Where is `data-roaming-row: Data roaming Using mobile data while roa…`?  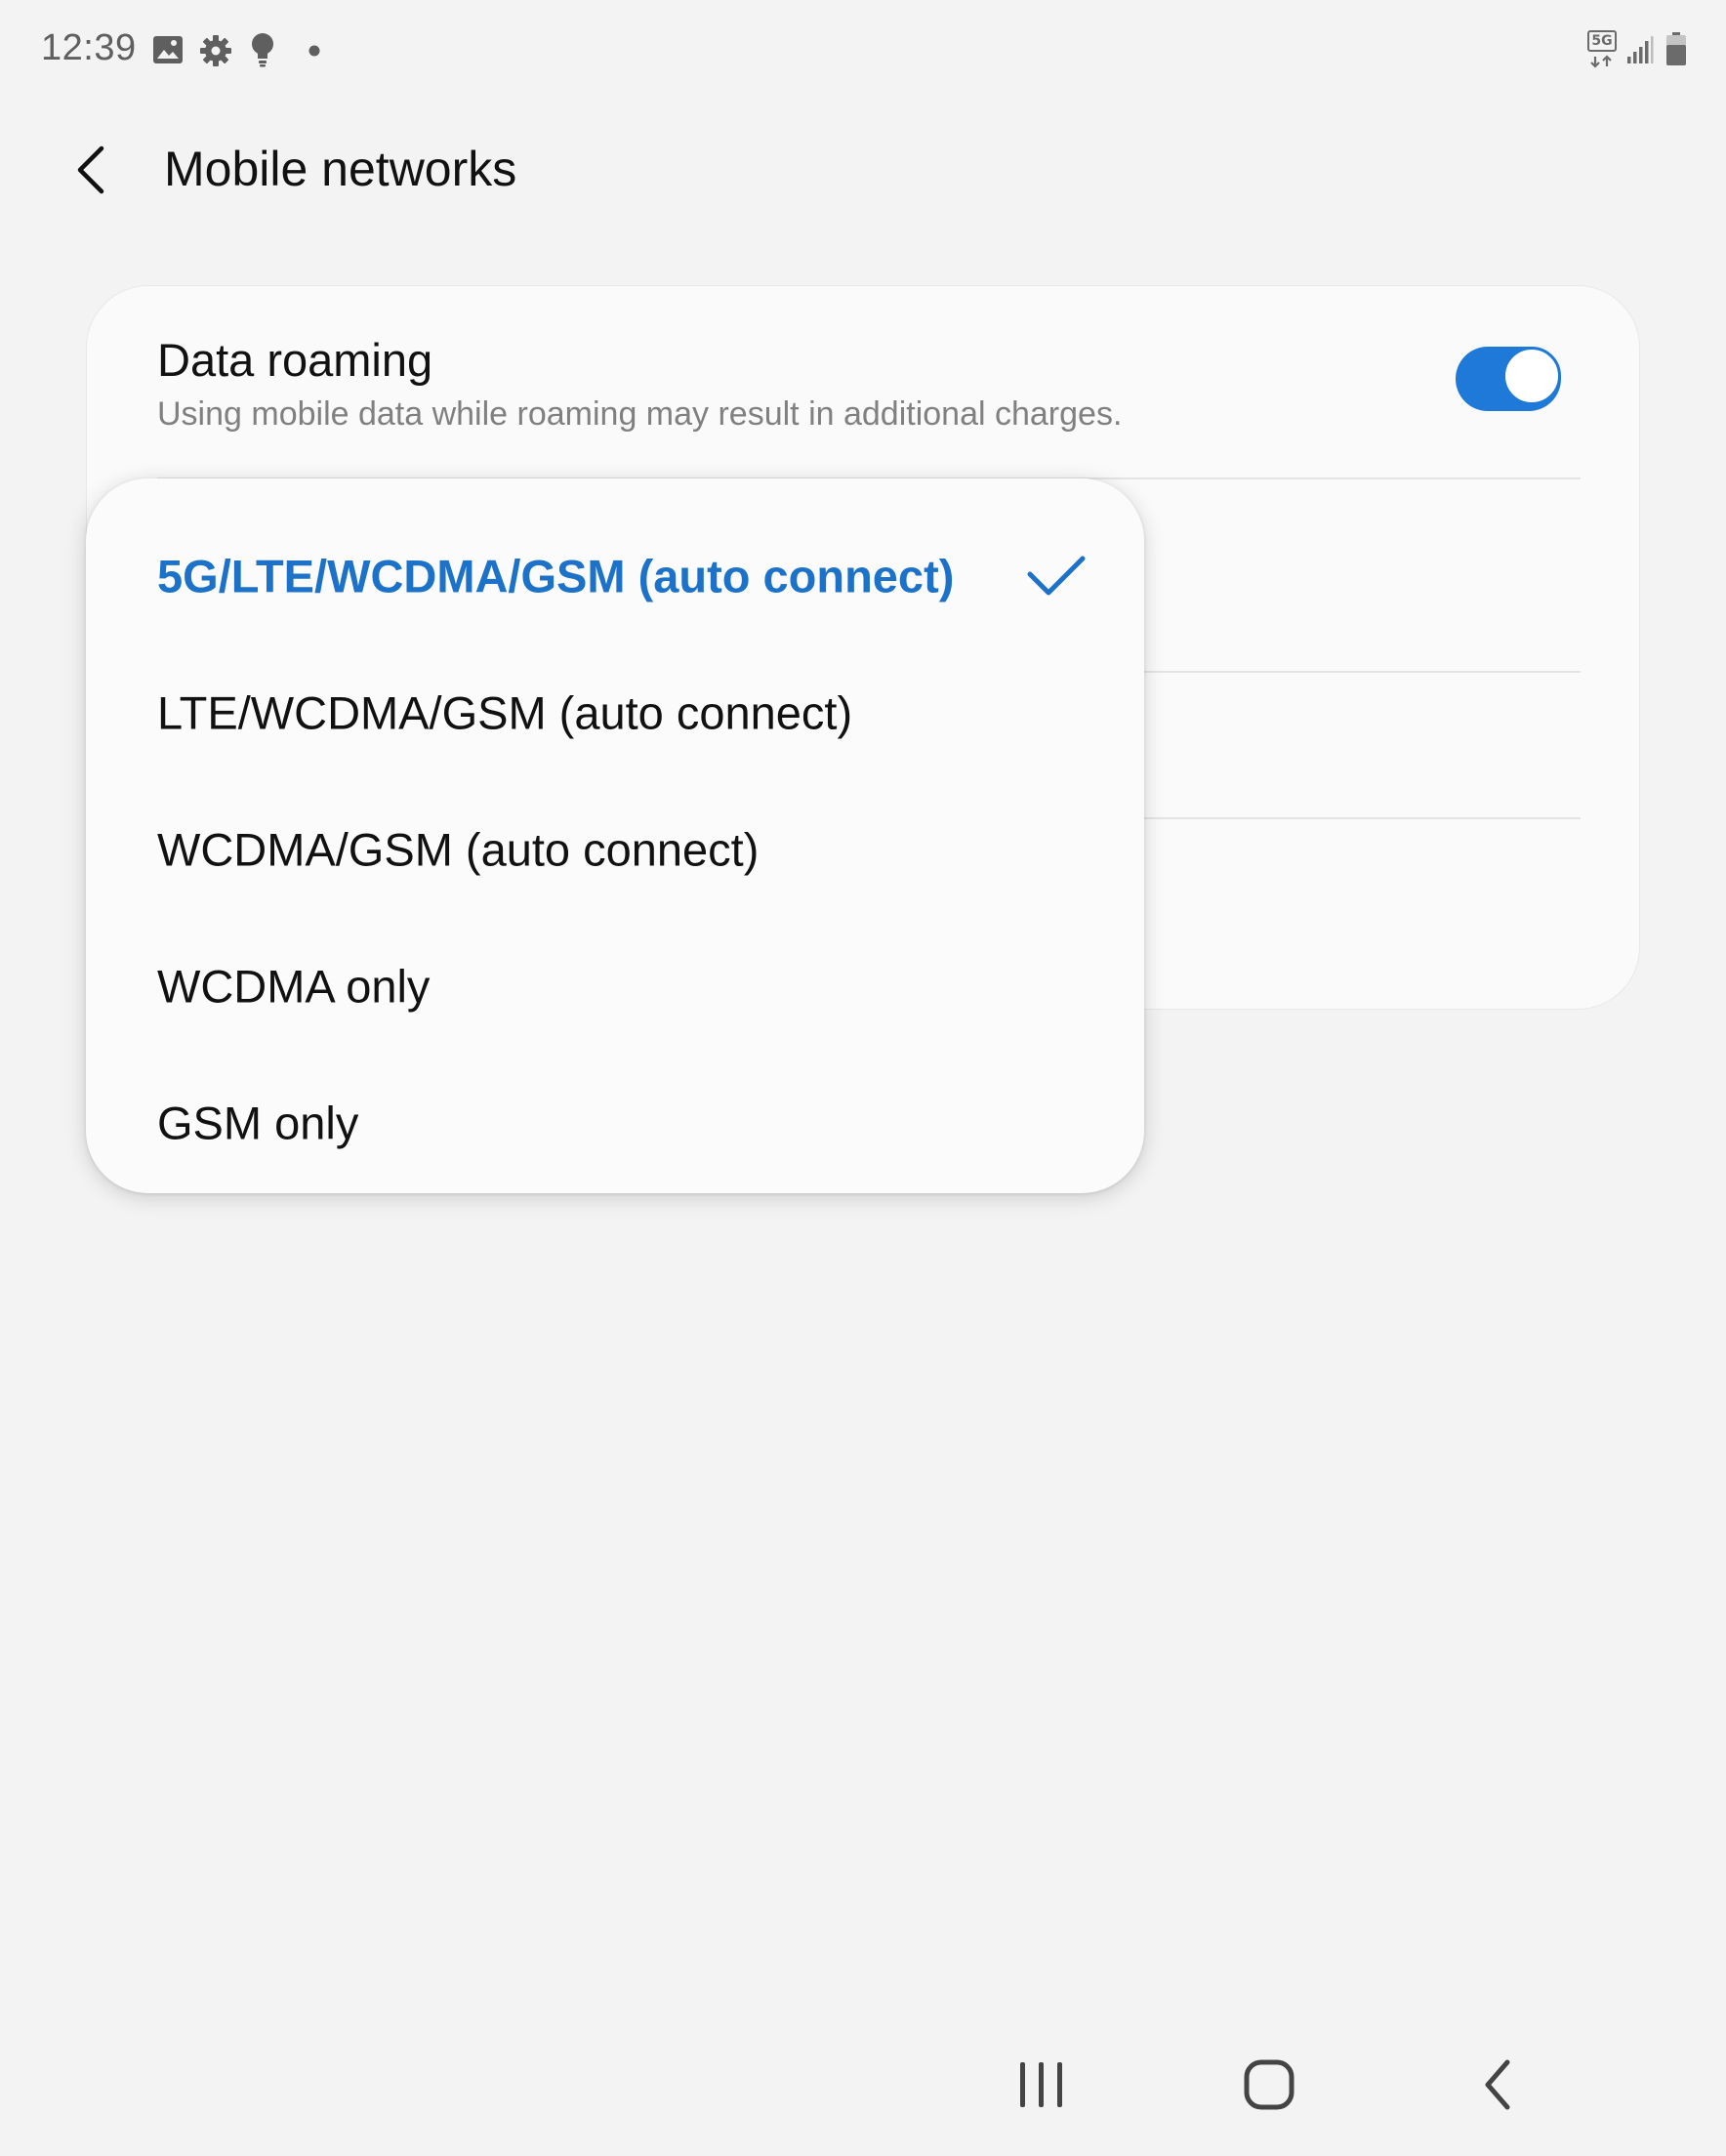
data-roaming-row: Data roaming Using mobile data while roa… is located at coordinates (863, 382).